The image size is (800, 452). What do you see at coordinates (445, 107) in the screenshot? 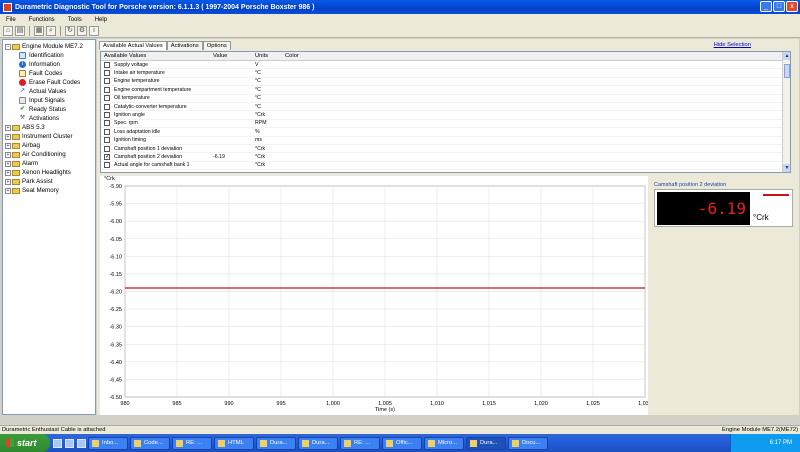
I see `table-row: Catalytic-converter temperature °C` at bounding box center [445, 107].